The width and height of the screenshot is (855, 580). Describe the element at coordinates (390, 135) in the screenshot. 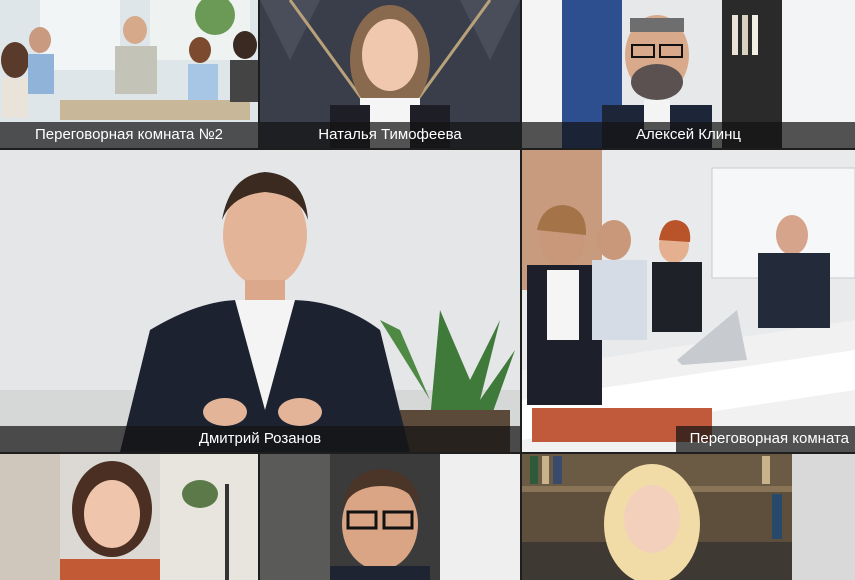

I see `participant-name-label: Наталья Тимофеева` at that location.